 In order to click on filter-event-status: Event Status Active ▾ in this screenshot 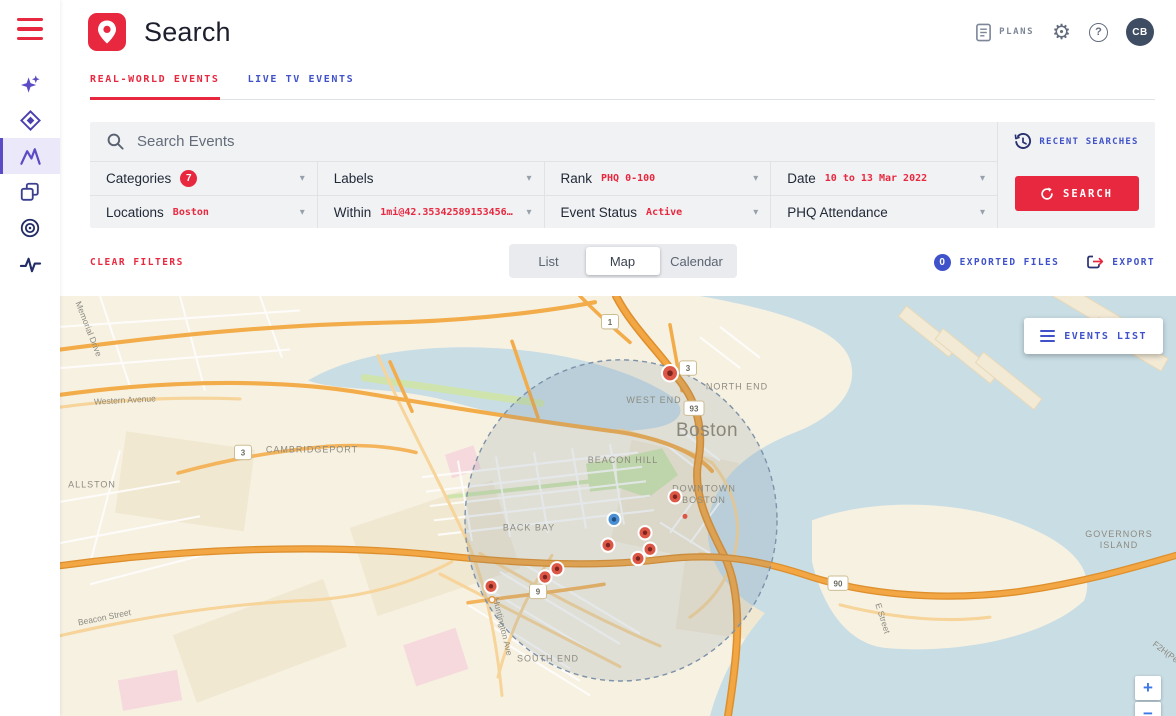, I will do `click(657, 211)`.